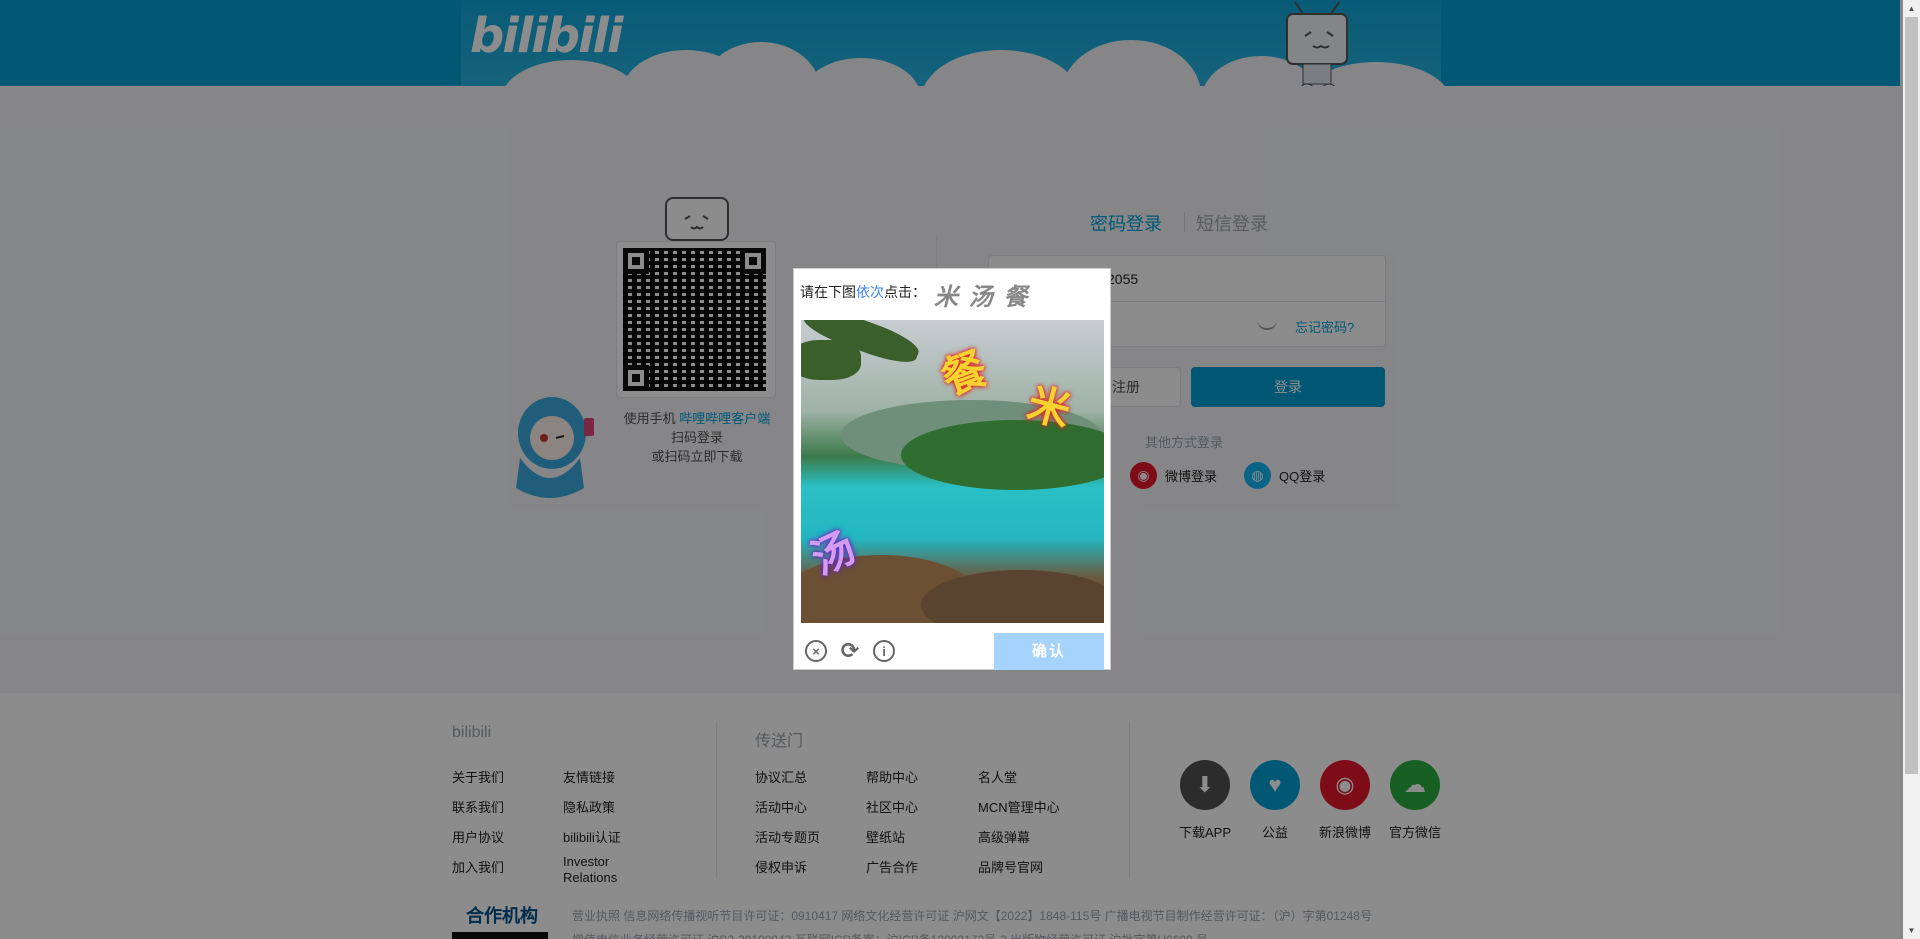 The image size is (1920, 939). Describe the element at coordinates (1911, 395) in the screenshot. I see `scroll-thumb` at that location.